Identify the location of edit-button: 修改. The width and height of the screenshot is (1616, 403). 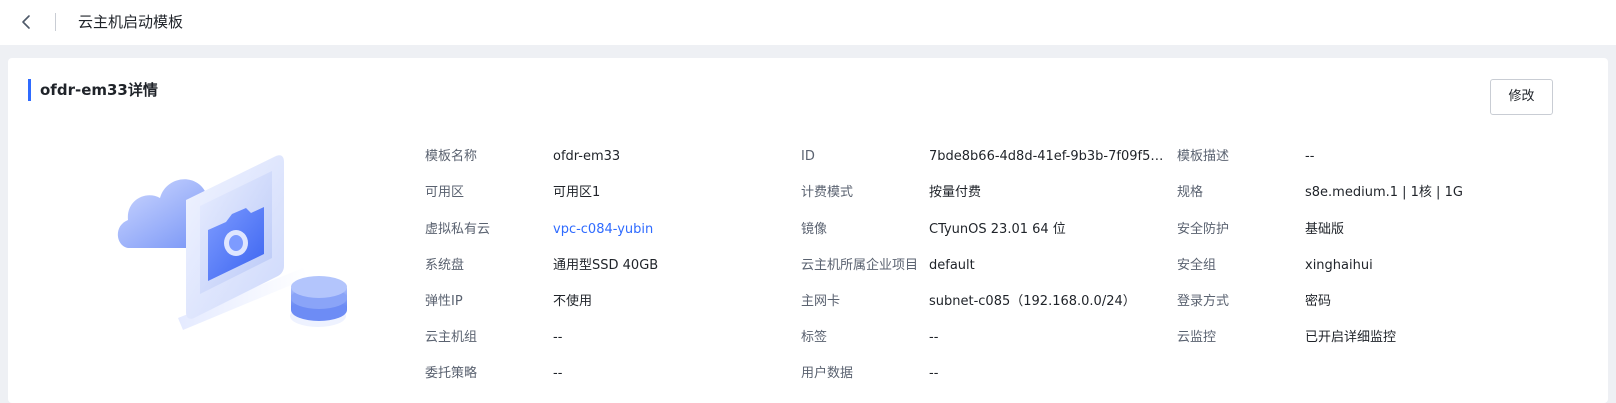
(1521, 97).